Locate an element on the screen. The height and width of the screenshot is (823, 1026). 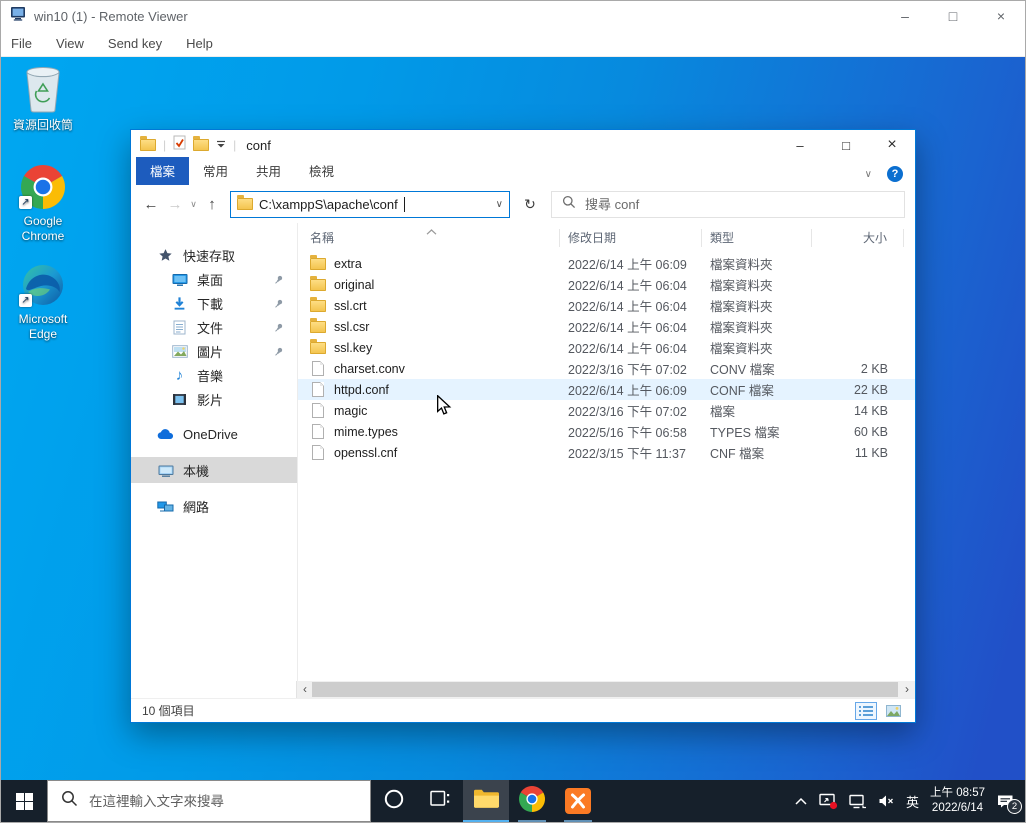
scroll-left-icon: ‹ is located at coordinates (305, 689).